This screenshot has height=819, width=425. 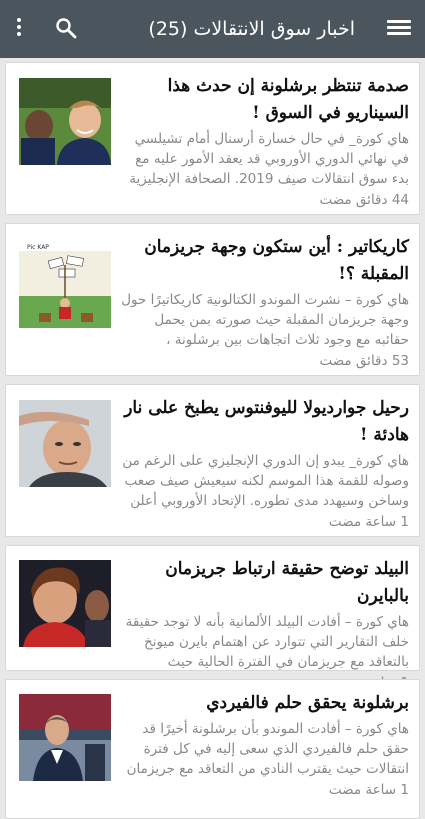 I want to click on page-title: اخبار سوق الانتقالات (25), so click(x=251, y=29).